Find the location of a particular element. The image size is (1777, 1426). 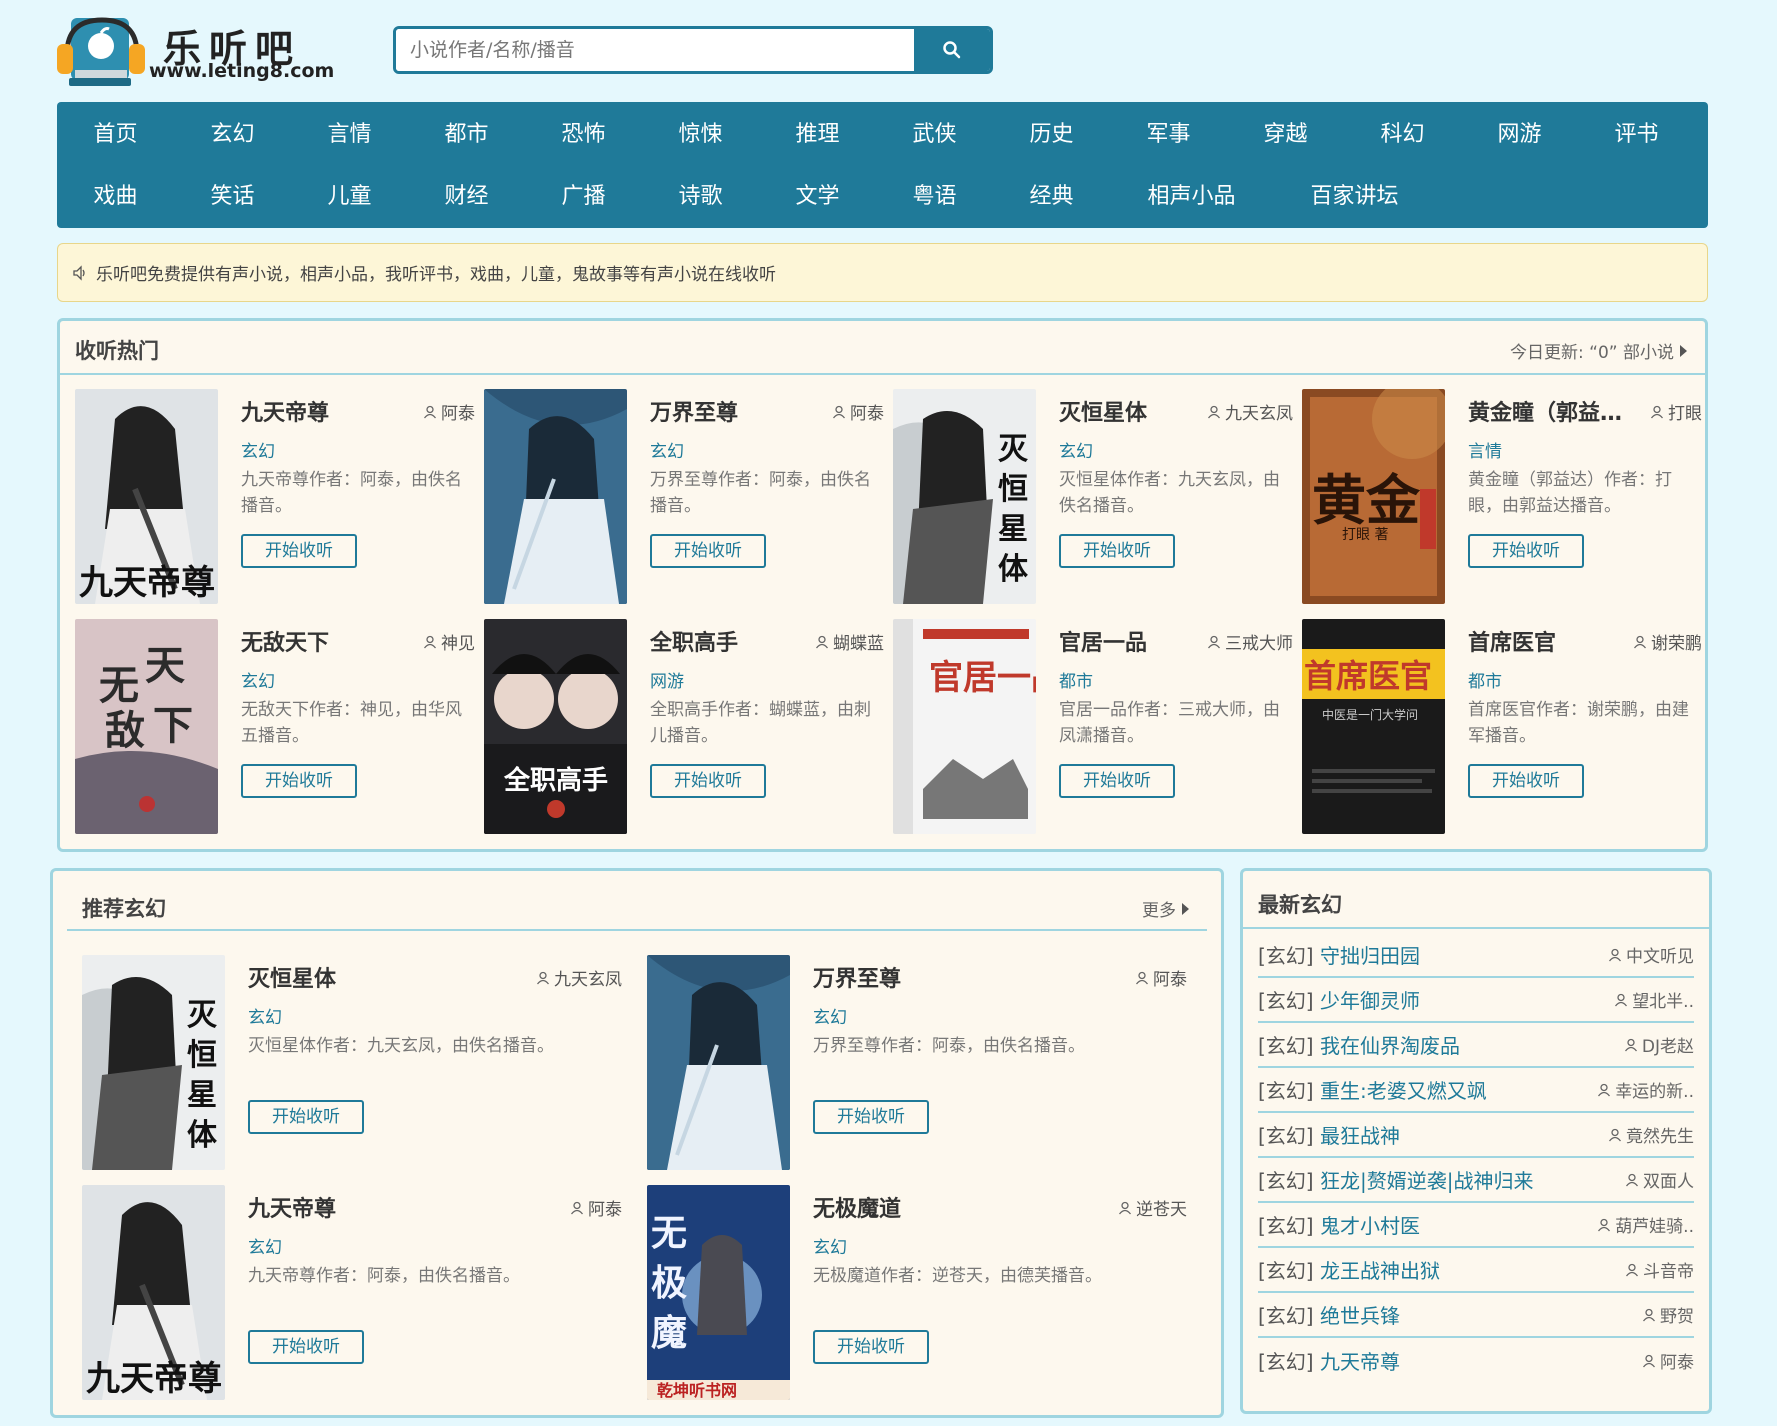

latest-list-item: [玄幻] 少年御灵师 望北半.. is located at coordinates (1476, 1000).